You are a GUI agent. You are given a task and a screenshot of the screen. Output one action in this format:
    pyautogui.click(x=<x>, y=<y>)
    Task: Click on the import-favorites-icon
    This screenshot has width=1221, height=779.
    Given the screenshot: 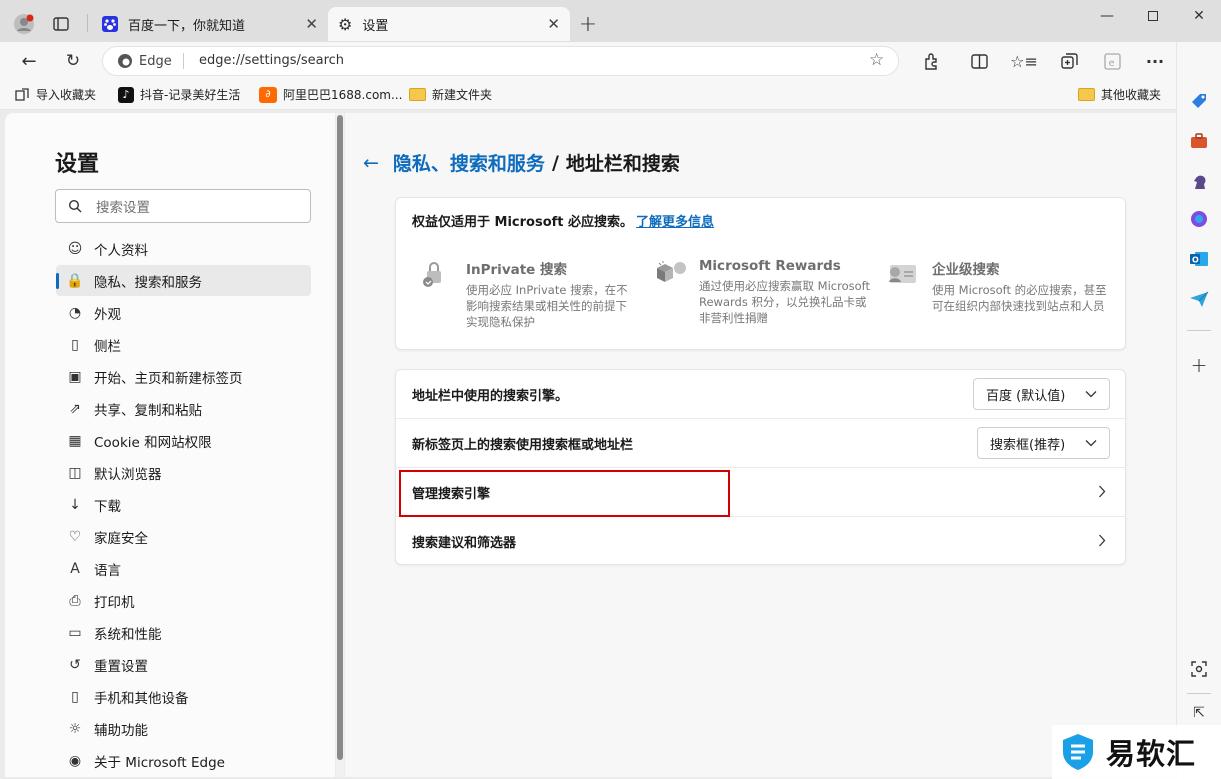 What is the action you would take?
    pyautogui.click(x=22, y=94)
    